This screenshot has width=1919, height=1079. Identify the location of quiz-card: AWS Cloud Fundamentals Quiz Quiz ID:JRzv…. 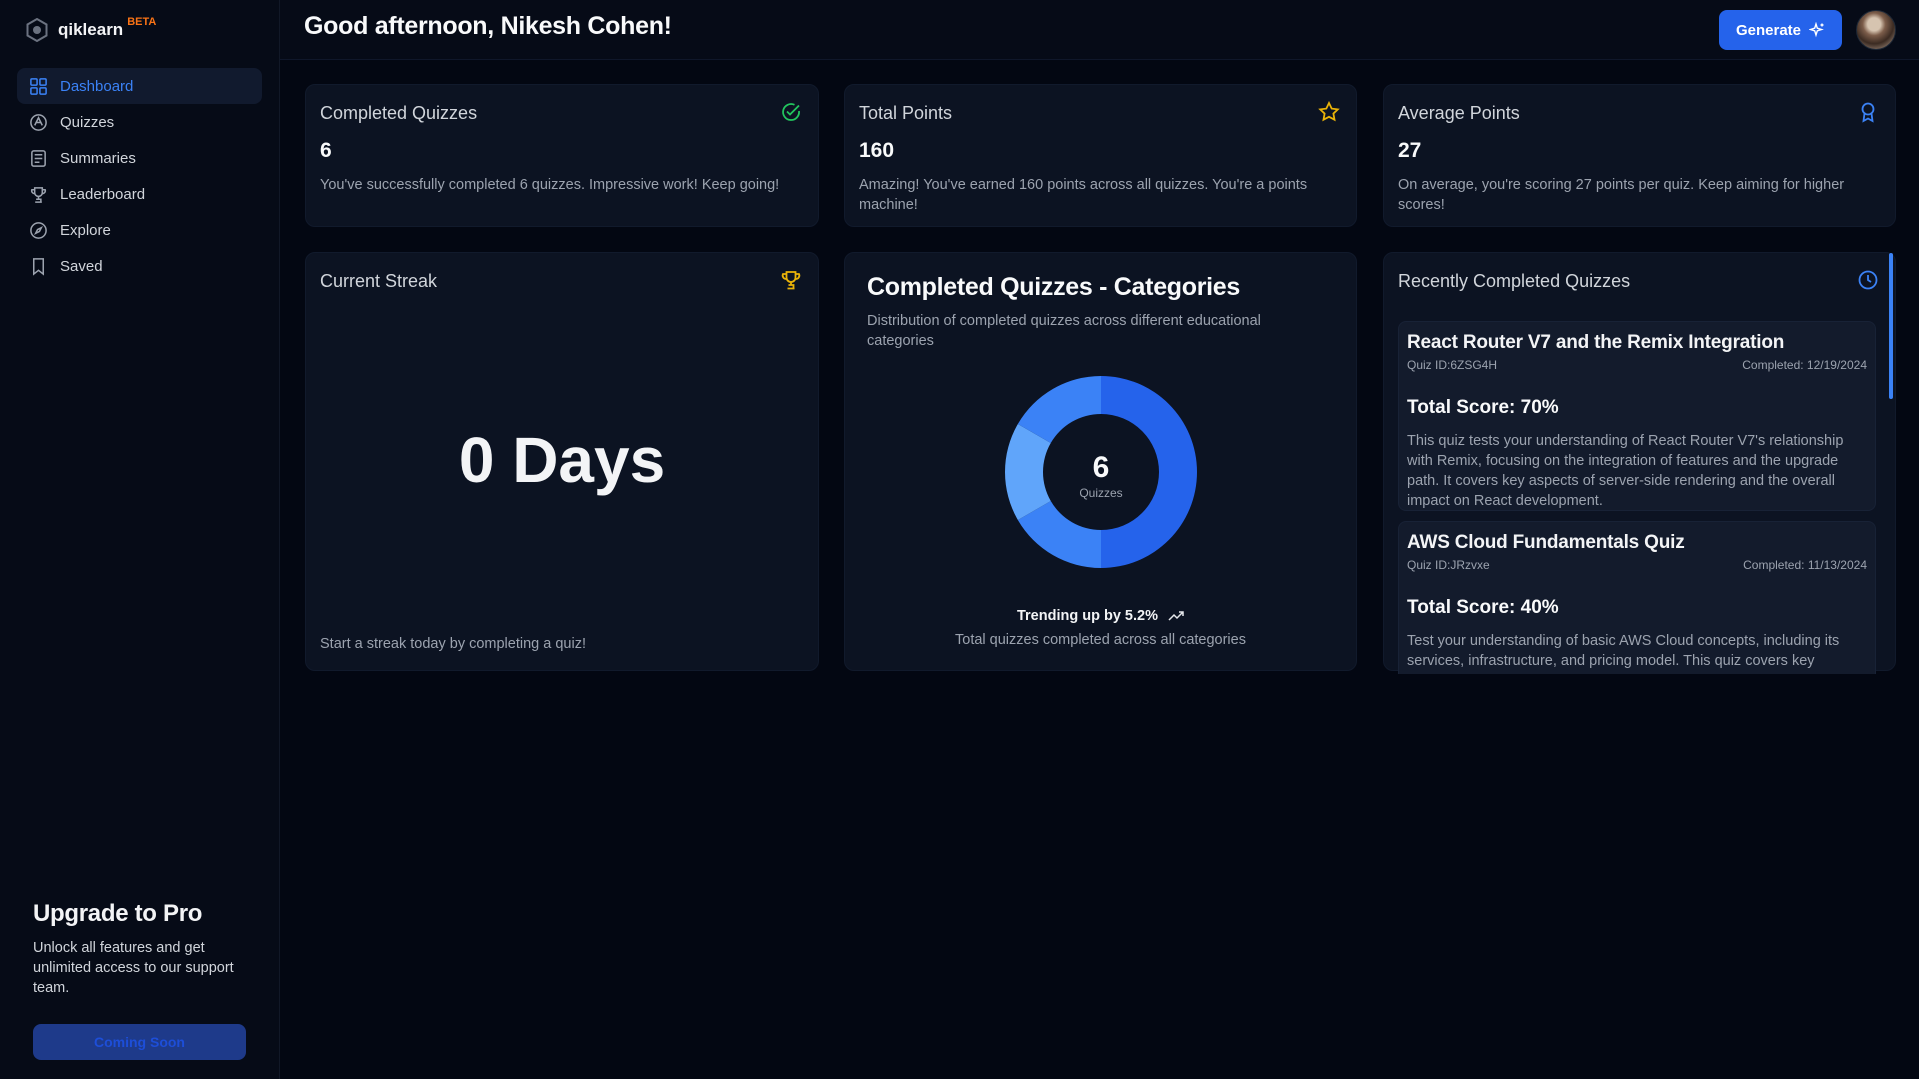
(1637, 597).